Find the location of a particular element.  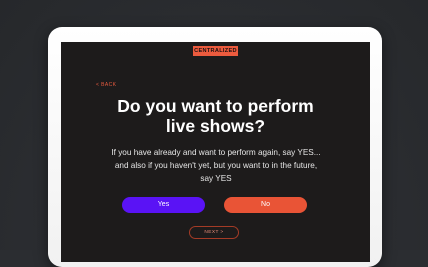

question-title: Do you want to perform live shows? is located at coordinates (215, 116).